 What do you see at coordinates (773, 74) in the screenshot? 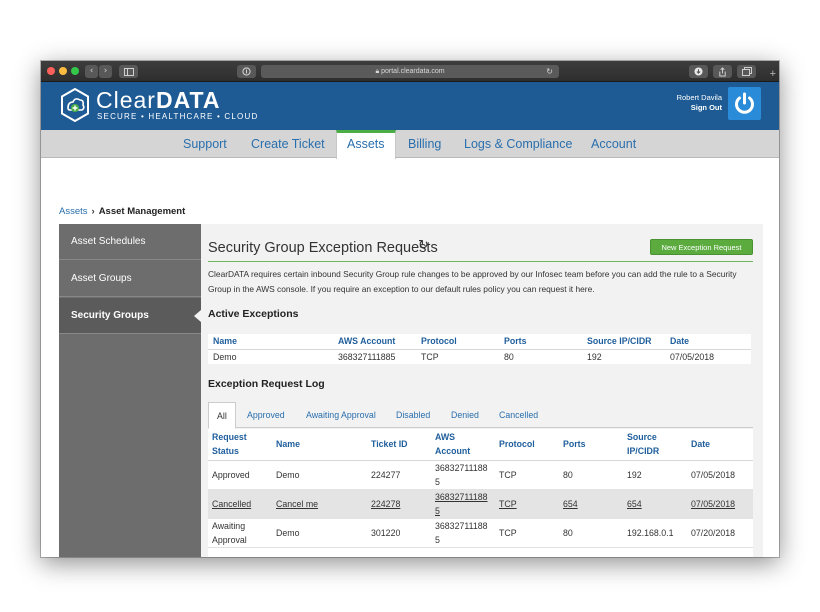
I see `new-tab-icon: +` at bounding box center [773, 74].